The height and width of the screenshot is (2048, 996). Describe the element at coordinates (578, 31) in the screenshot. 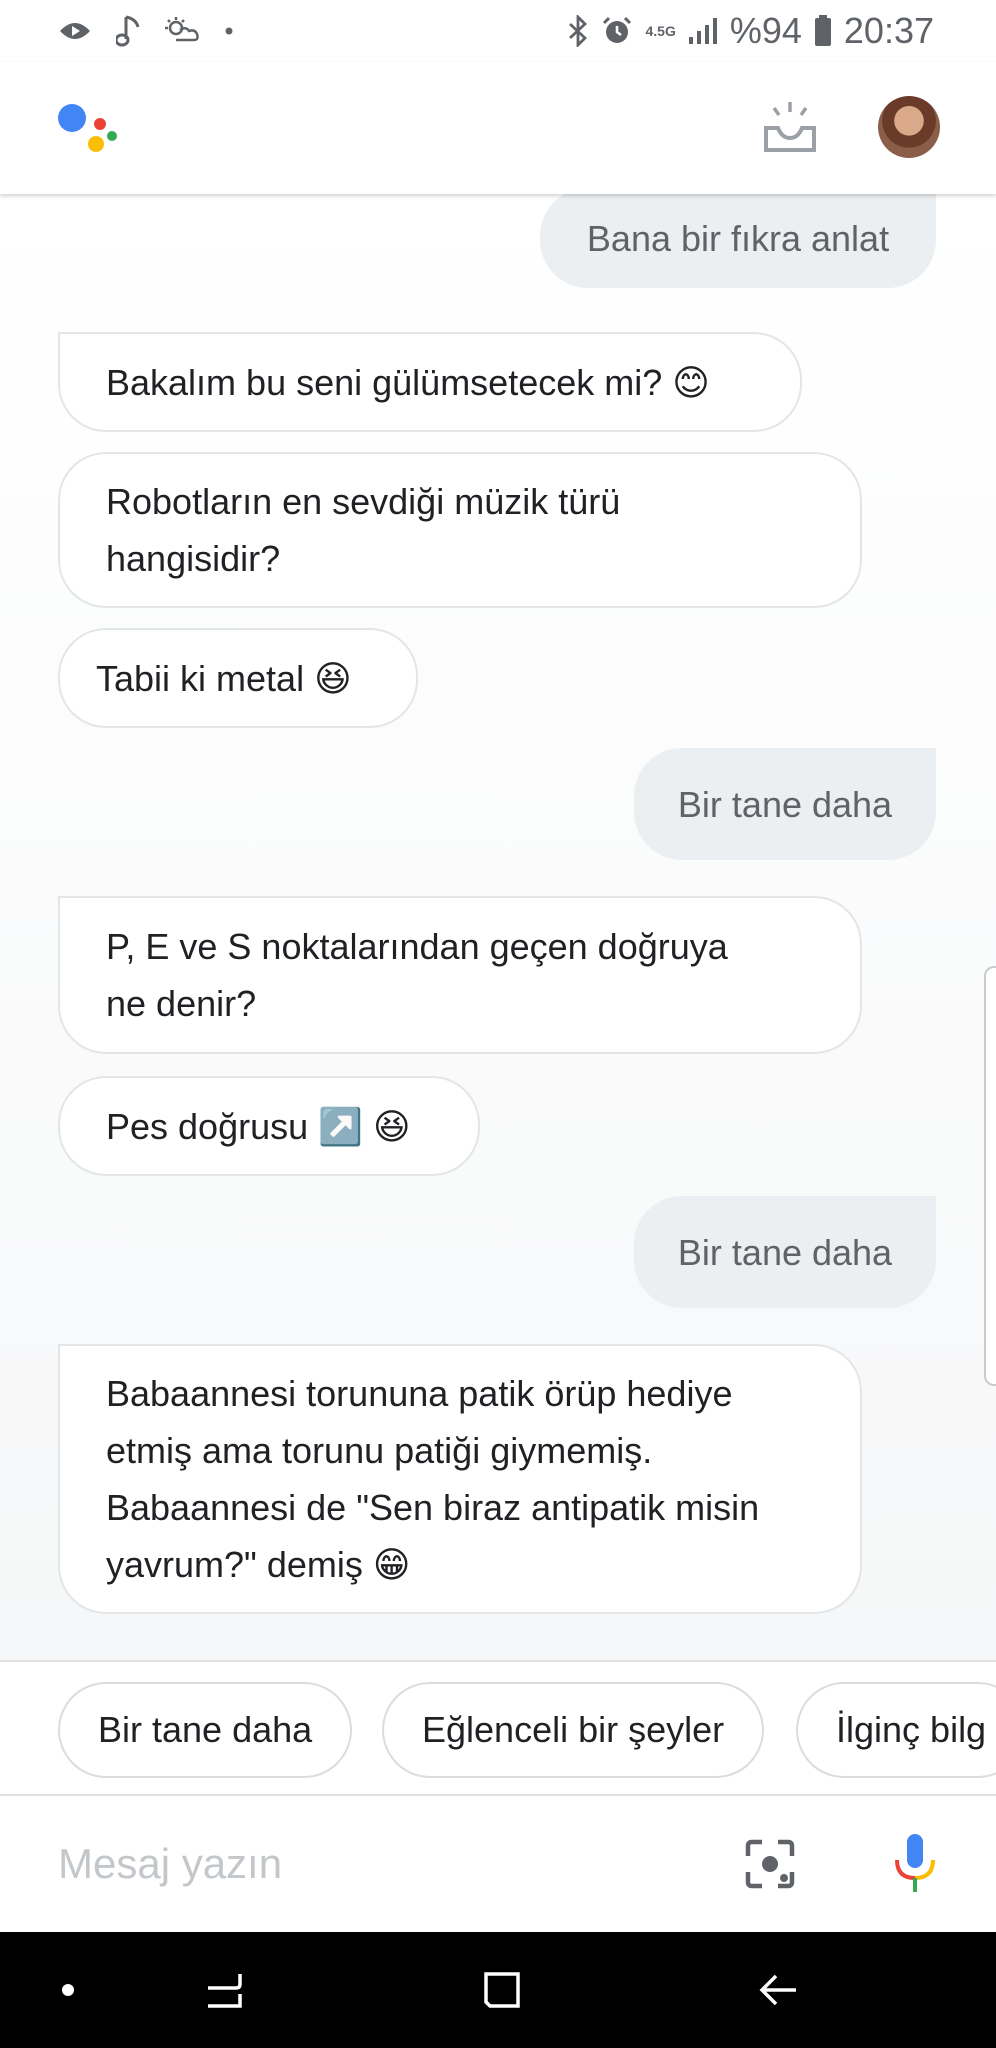

I see `bluetooth-icon` at that location.